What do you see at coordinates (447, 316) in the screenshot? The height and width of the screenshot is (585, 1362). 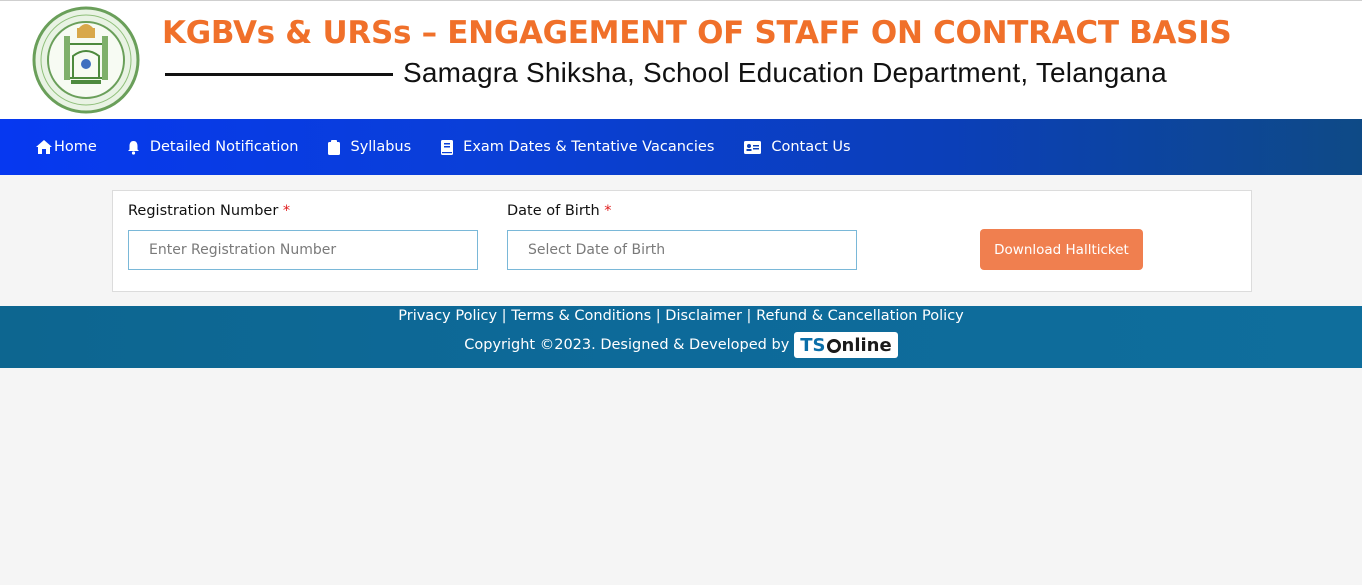 I see `privacy-policy-link: Privacy Policy` at bounding box center [447, 316].